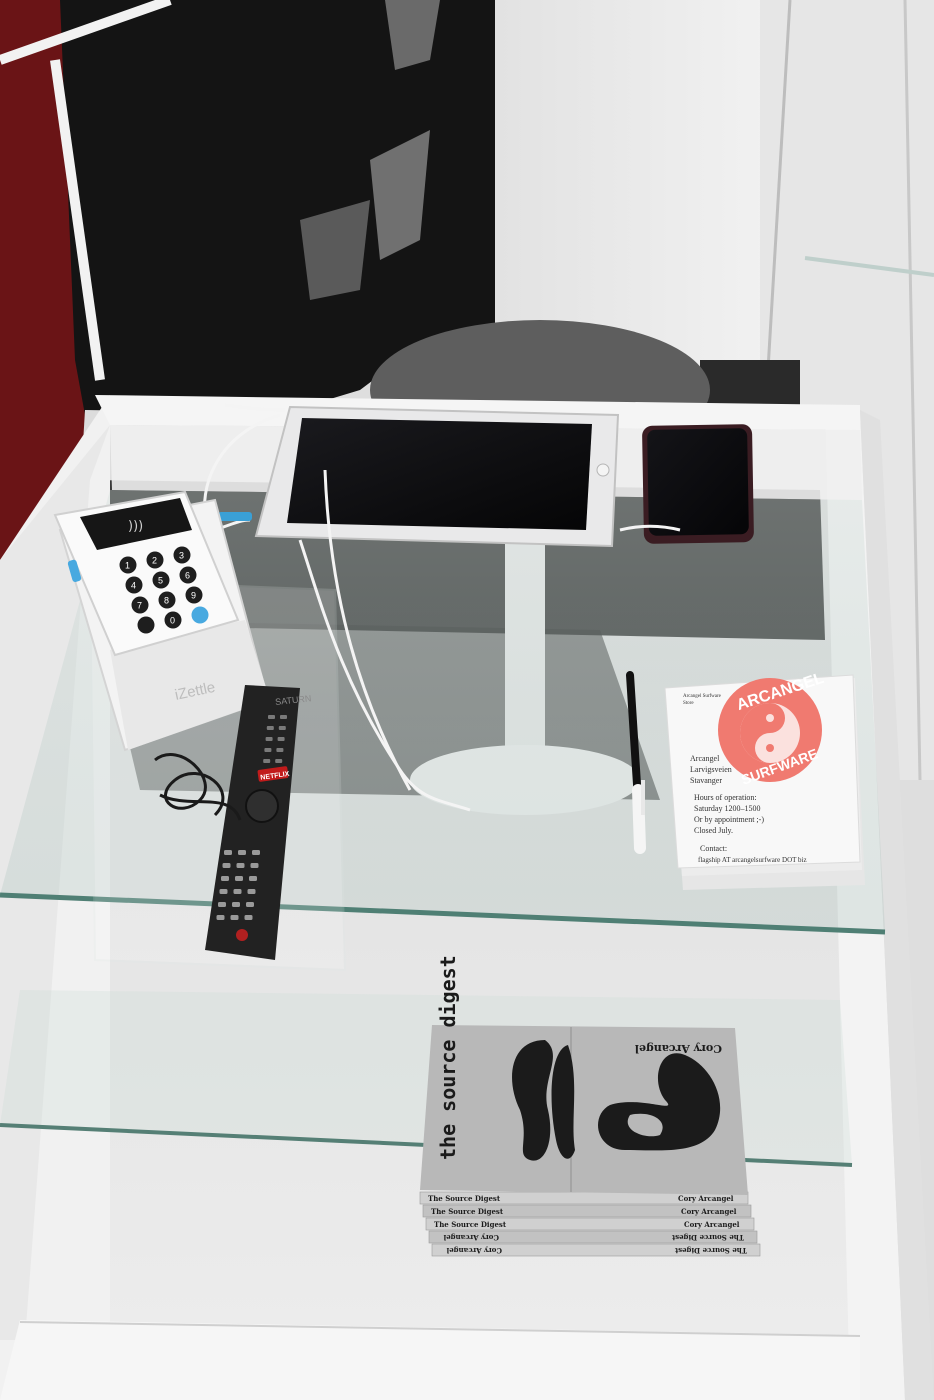  What do you see at coordinates (713, 830) in the screenshot?
I see `card-hours-3: Closed July.` at bounding box center [713, 830].